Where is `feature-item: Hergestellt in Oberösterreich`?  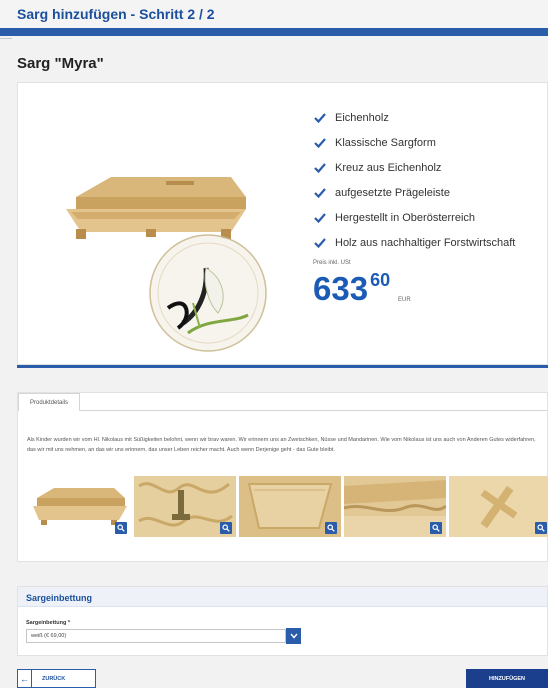
feature-item: Hergestellt in Oberösterreich is located at coordinates (414, 217).